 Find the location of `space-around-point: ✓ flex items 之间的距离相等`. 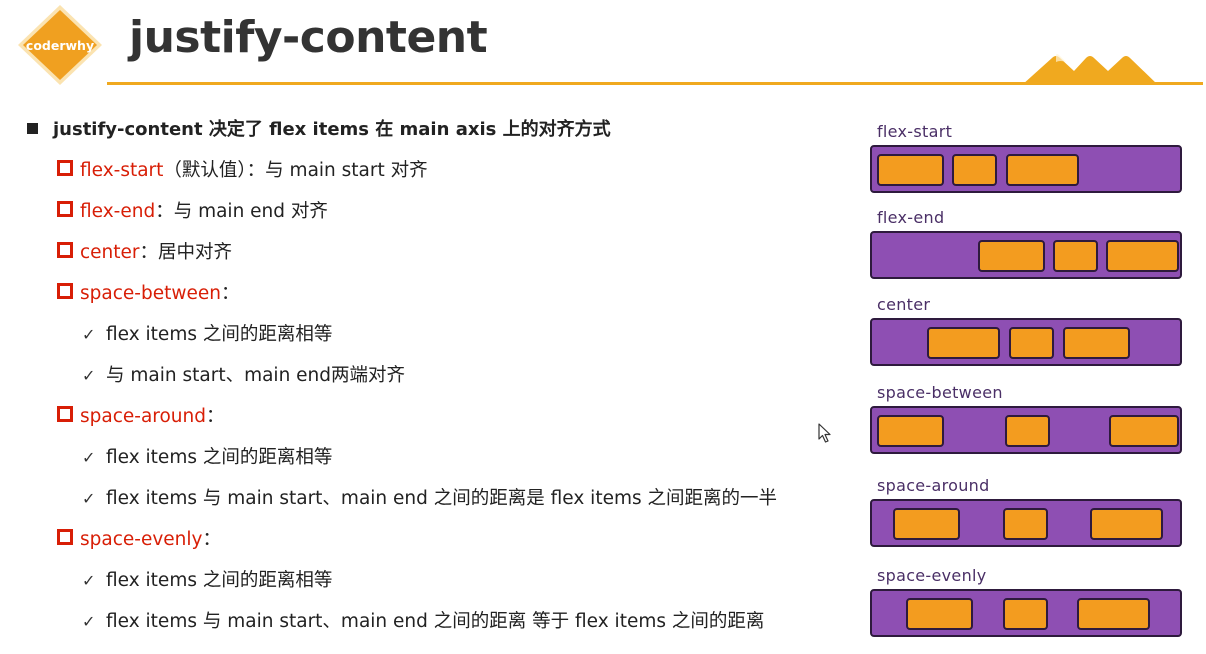

space-around-point: ✓ flex items 之间的距离相等 is located at coordinates (207, 458).